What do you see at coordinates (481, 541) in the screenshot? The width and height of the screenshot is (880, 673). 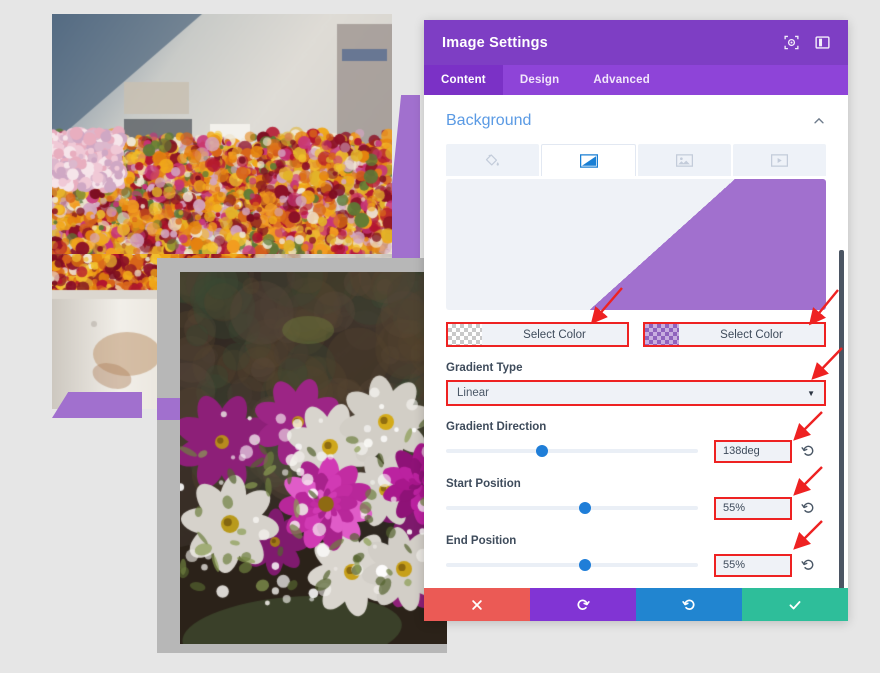 I see `end-position-label: End Position` at bounding box center [481, 541].